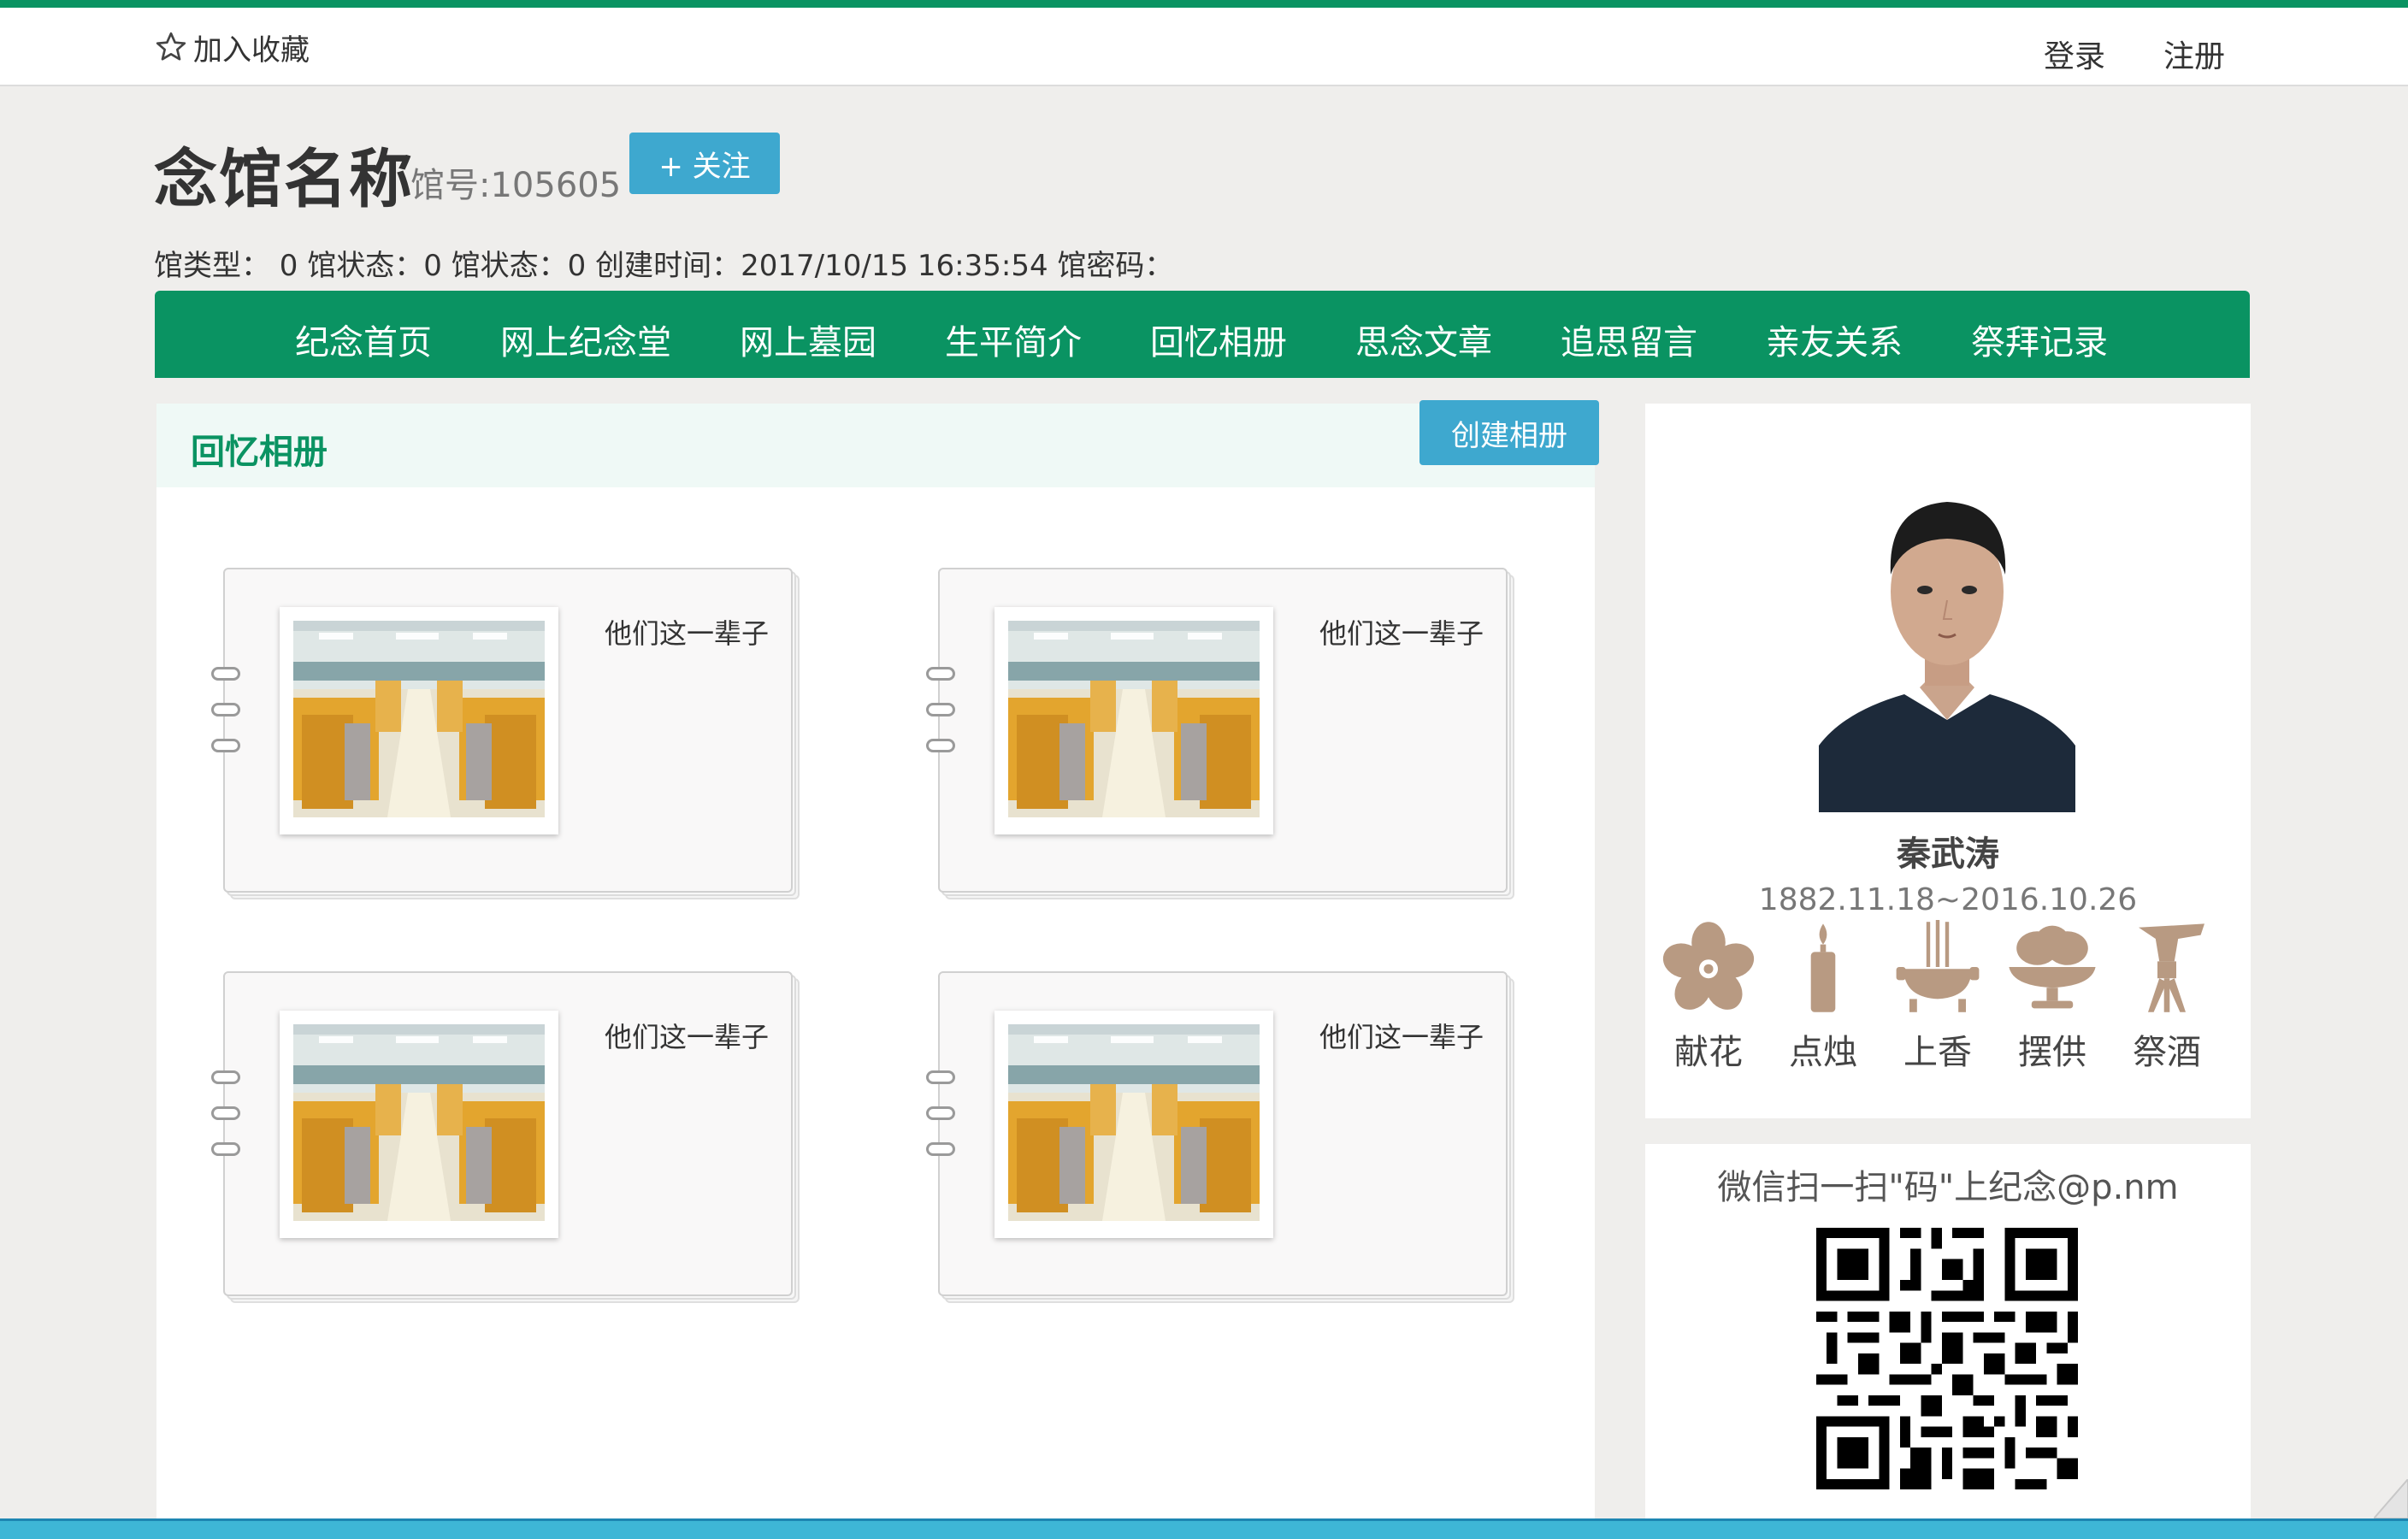  Describe the element at coordinates (1947, 1358) in the screenshot. I see `qr-code-image` at that location.